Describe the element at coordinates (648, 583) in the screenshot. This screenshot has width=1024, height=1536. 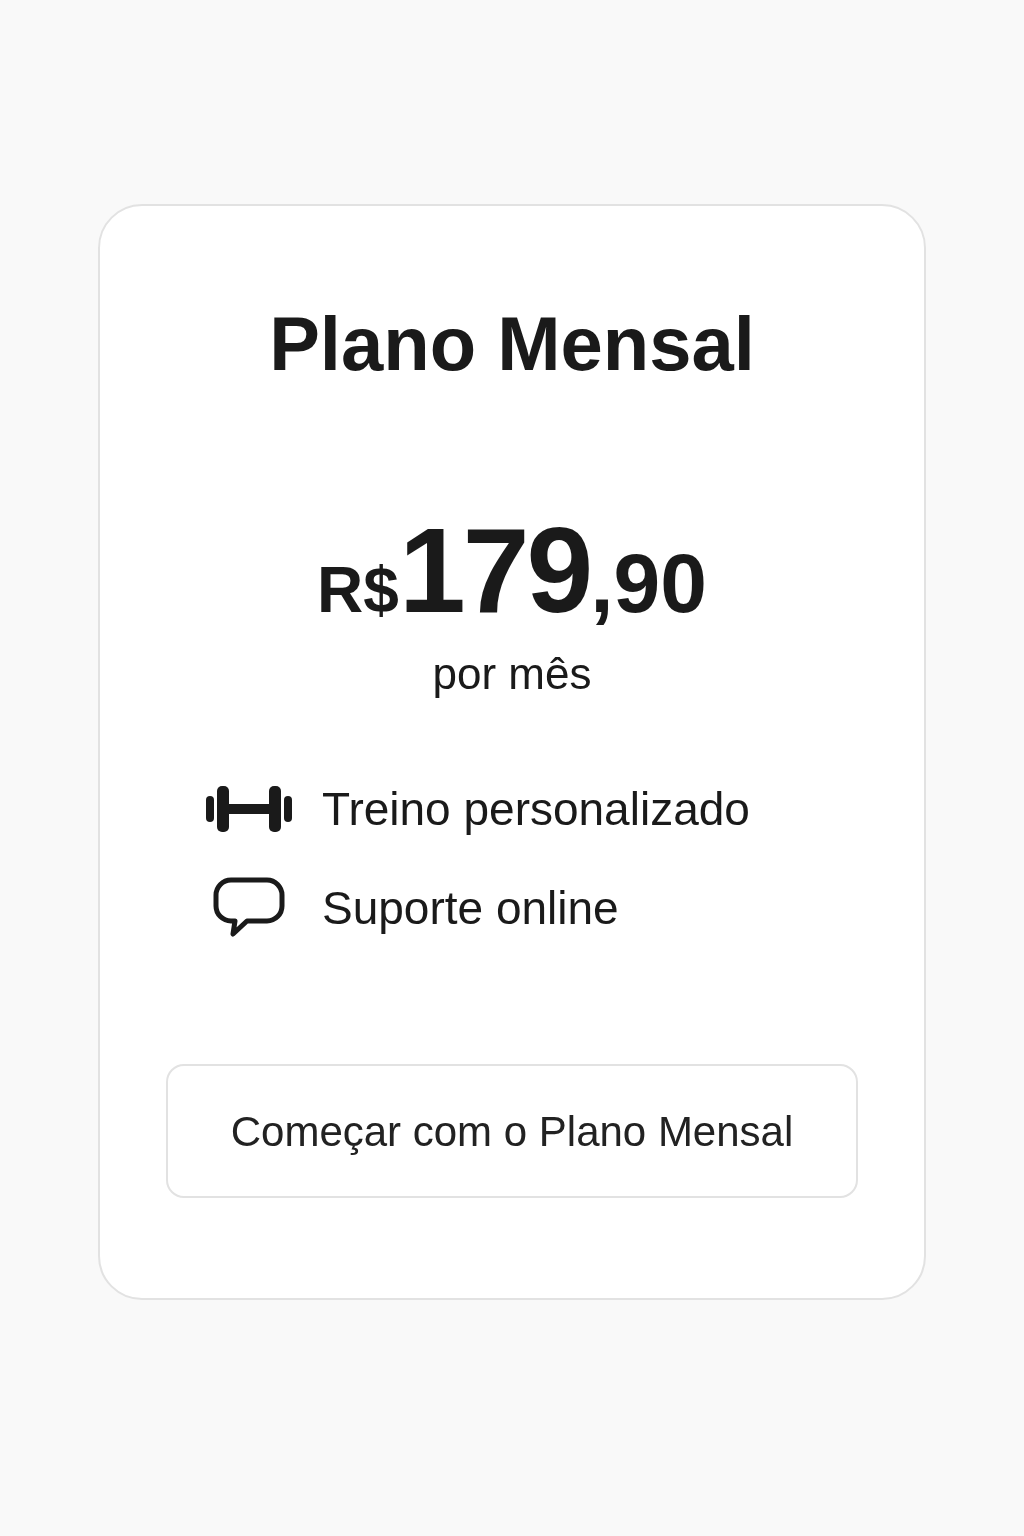
I see `price-cents: ,90` at that location.